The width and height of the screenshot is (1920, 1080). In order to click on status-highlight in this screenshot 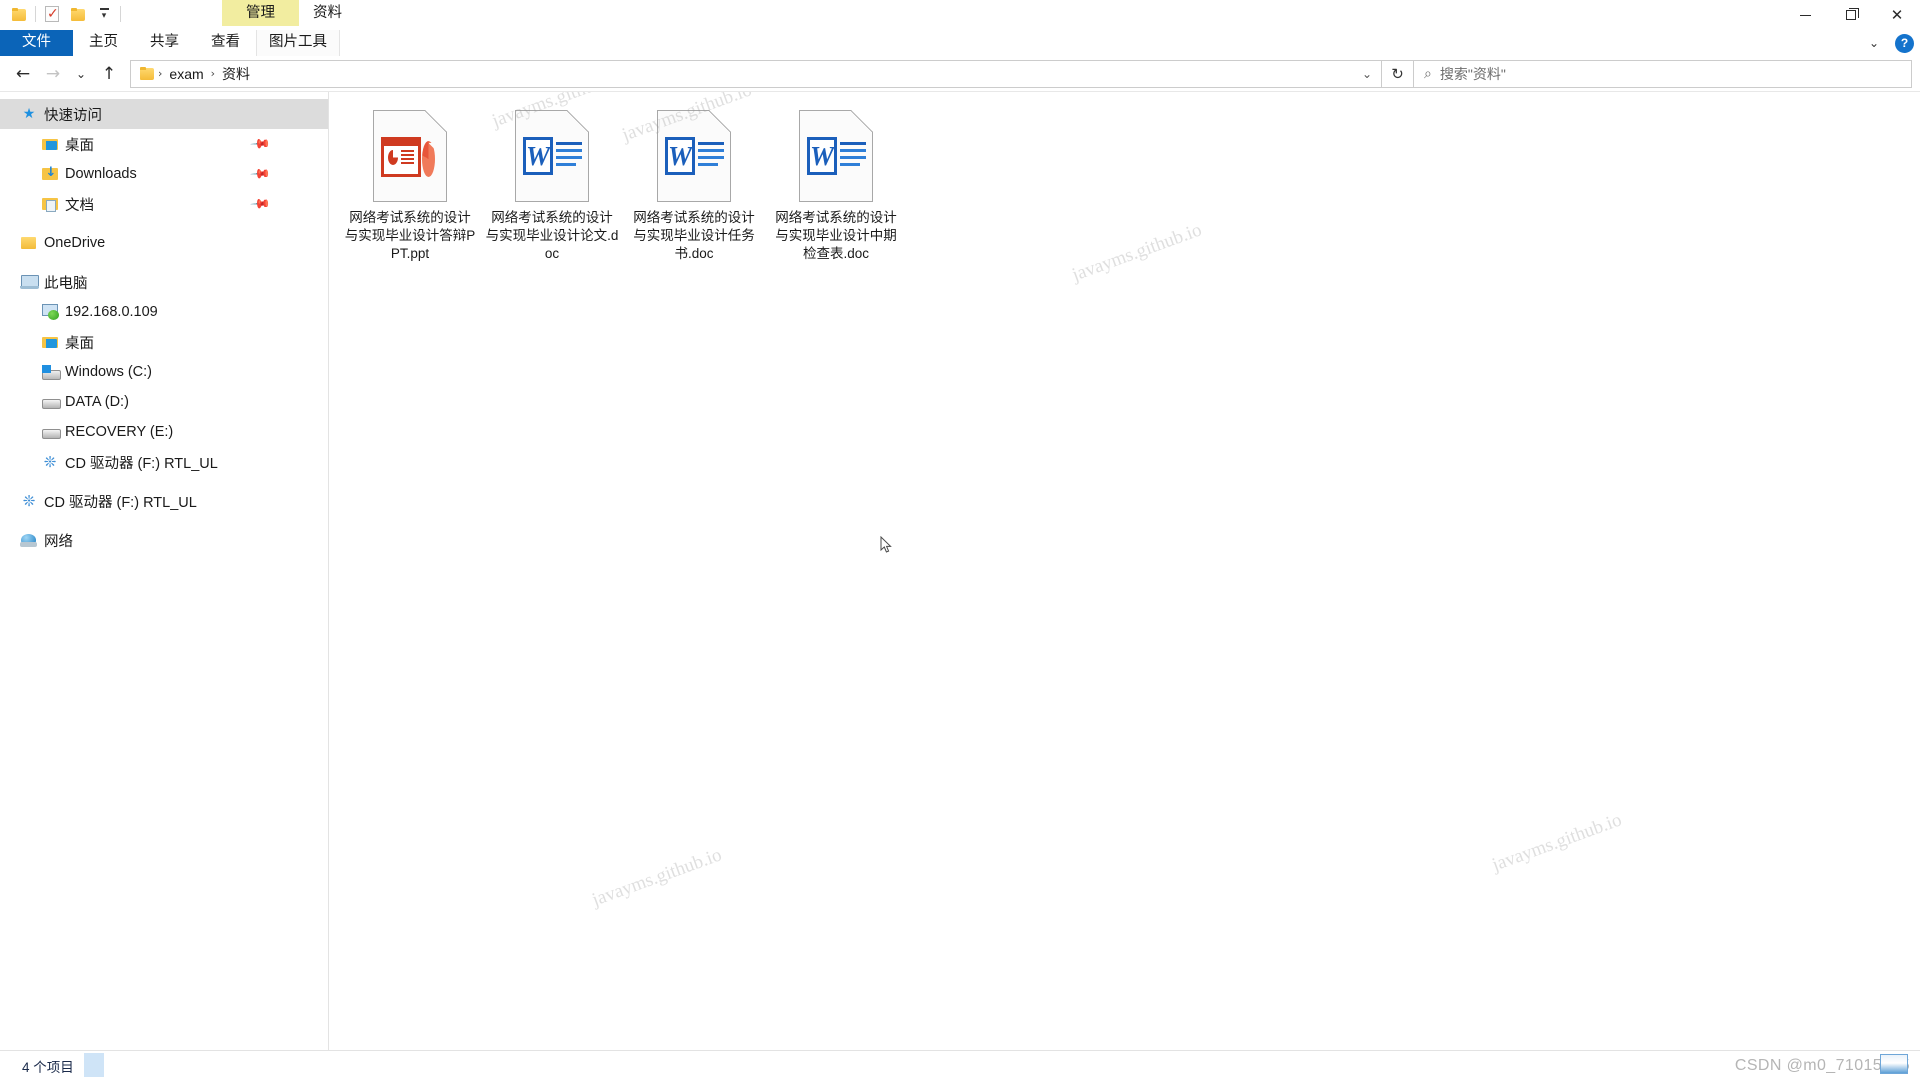, I will do `click(94, 1065)`.